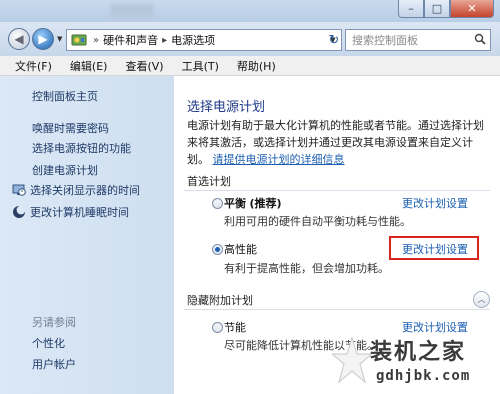 This screenshot has height=394, width=500. I want to click on watermark-url: gdhjbk.com, so click(423, 376).